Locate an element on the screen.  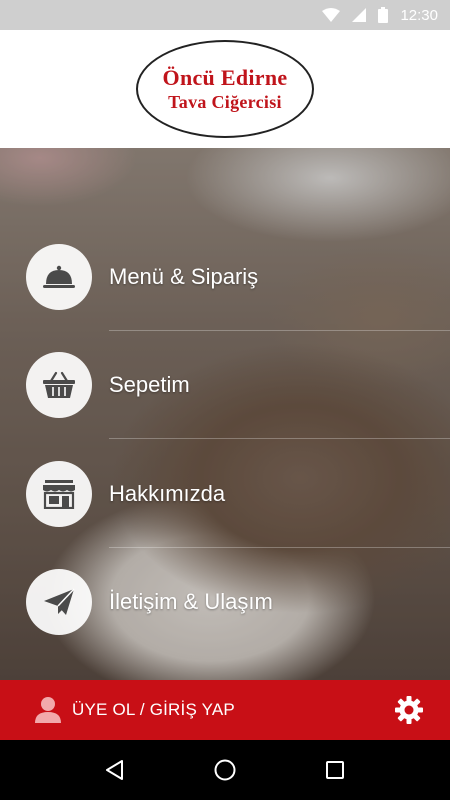
menu-item-label: Hakkımızda is located at coordinates (167, 493).